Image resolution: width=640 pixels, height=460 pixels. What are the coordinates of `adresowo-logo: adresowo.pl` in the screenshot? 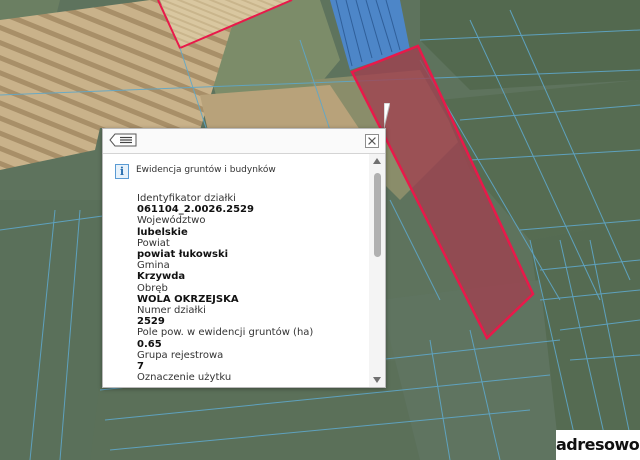 It's located at (598, 445).